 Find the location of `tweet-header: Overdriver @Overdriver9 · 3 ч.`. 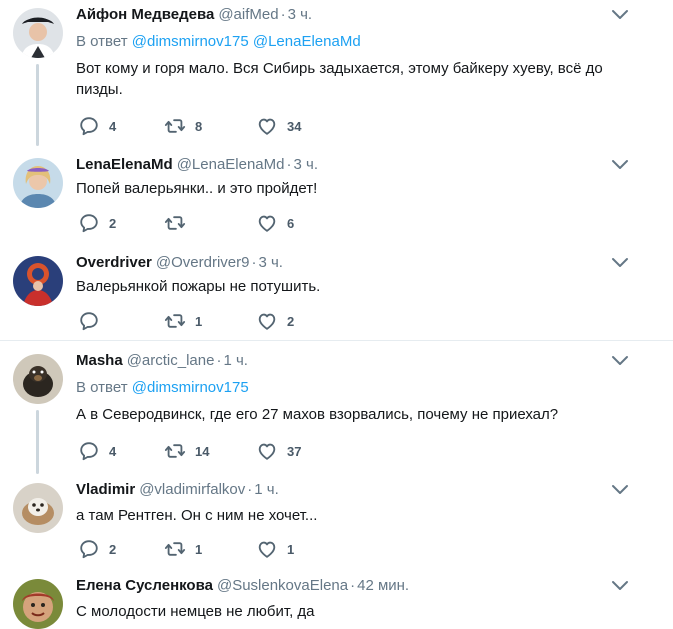

tweet-header: Overdriver @Overdriver9 · 3 ч. is located at coordinates (179, 262).